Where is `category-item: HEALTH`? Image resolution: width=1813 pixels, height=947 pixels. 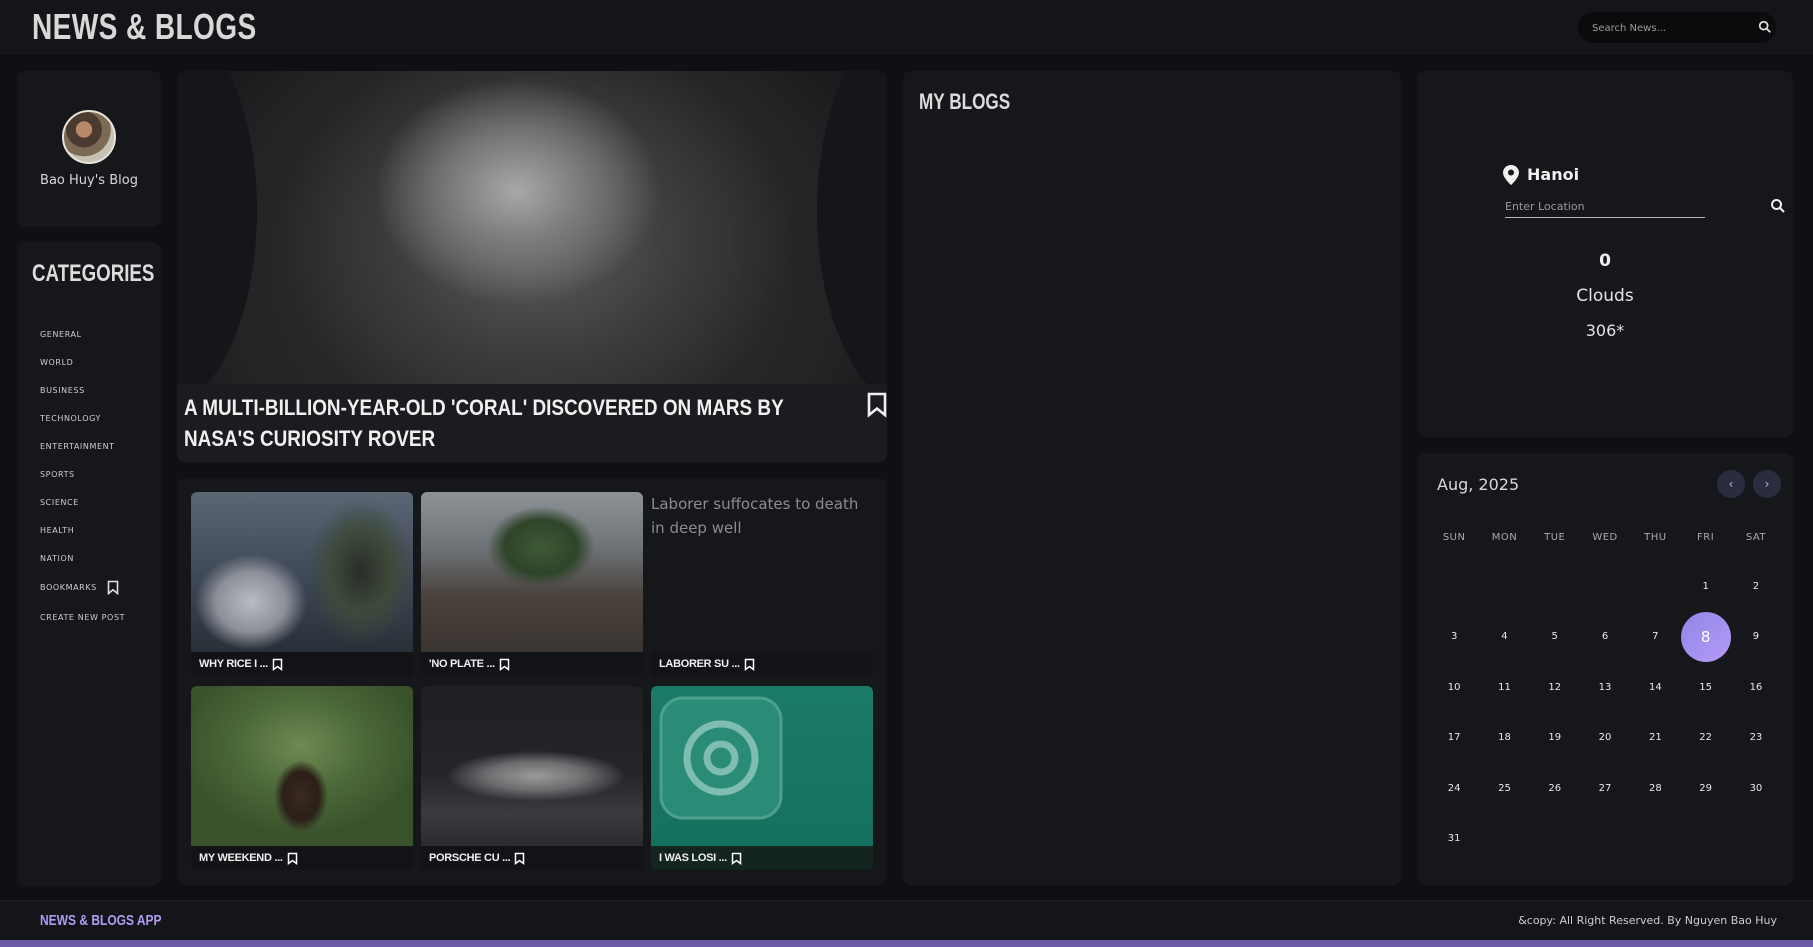 category-item: HEALTH is located at coordinates (82, 530).